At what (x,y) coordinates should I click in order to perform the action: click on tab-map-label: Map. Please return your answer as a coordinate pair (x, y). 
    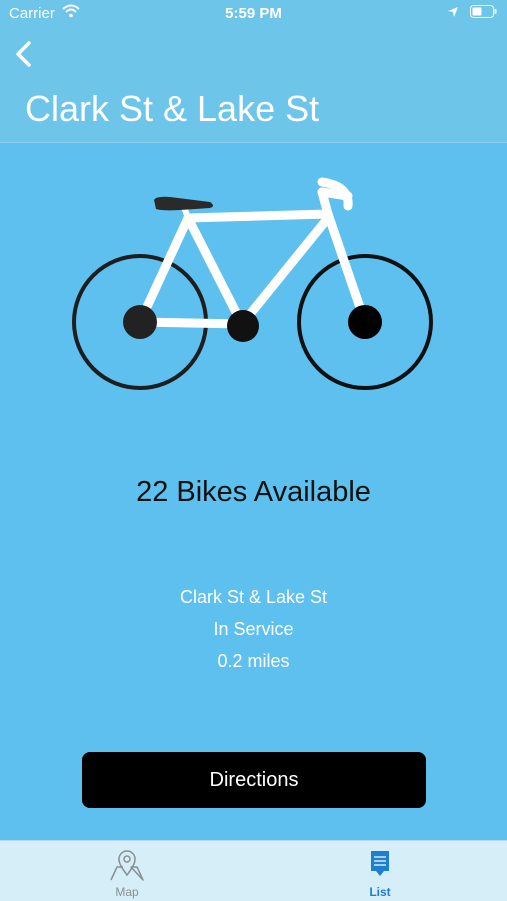
    Looking at the image, I should click on (127, 892).